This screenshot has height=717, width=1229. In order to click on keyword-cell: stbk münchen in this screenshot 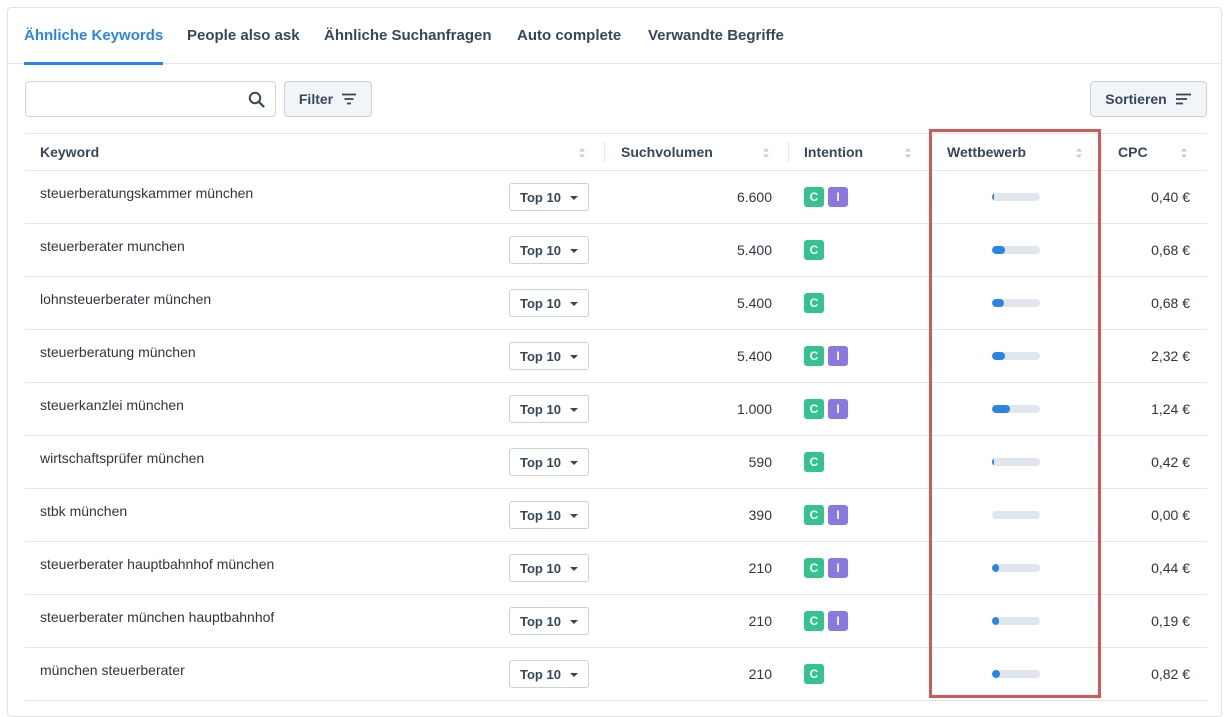, I will do `click(83, 511)`.